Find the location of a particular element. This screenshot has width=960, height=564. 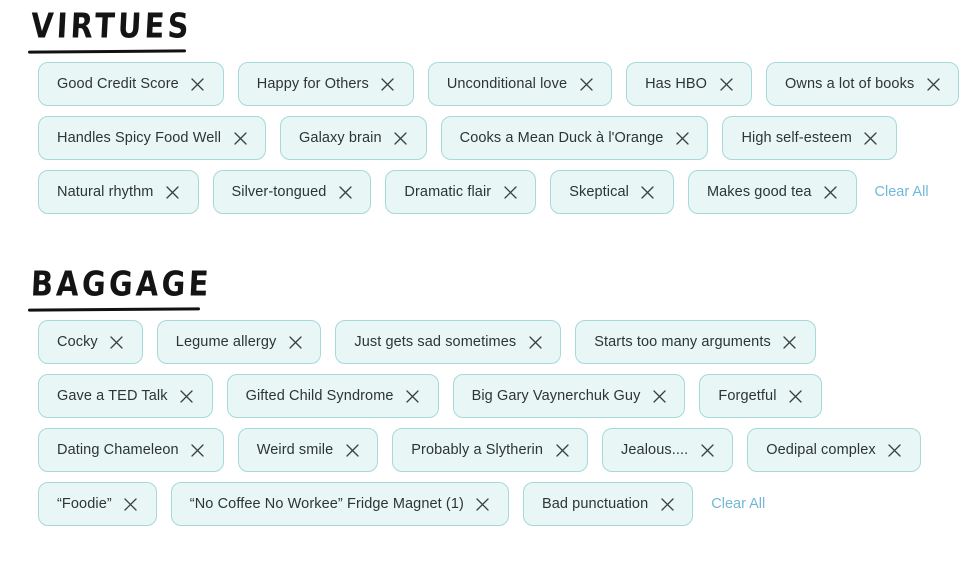

tag-chip: Silver-tongued is located at coordinates (292, 192).